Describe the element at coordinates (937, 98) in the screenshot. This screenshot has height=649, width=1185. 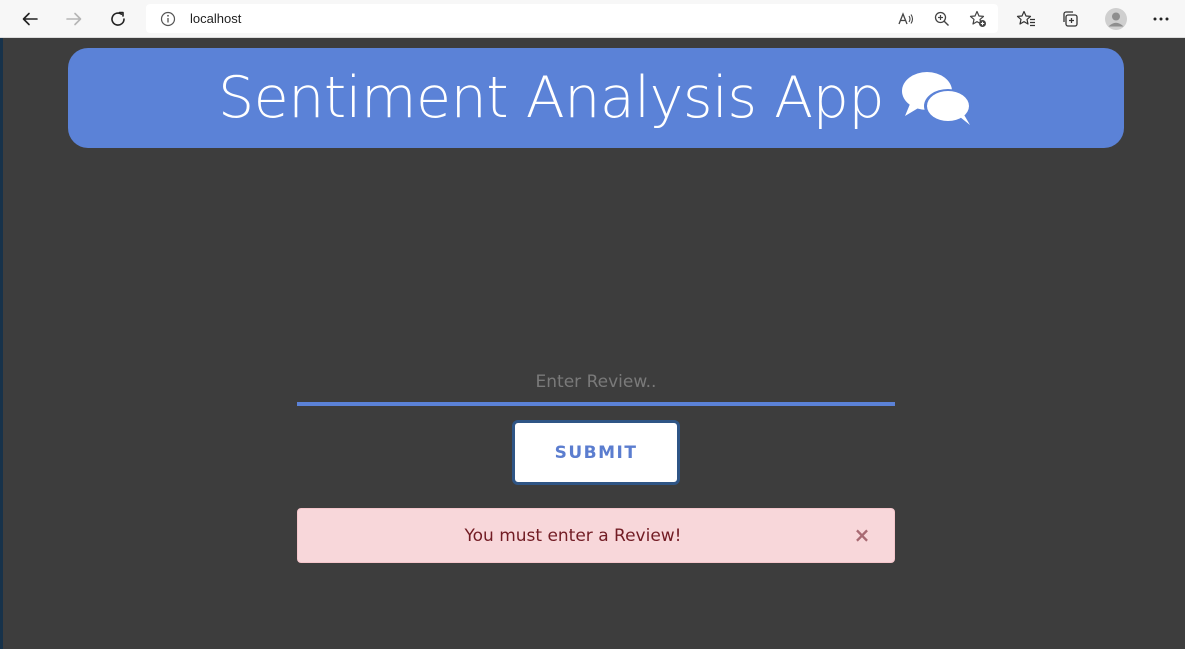
I see `comments-icon` at that location.